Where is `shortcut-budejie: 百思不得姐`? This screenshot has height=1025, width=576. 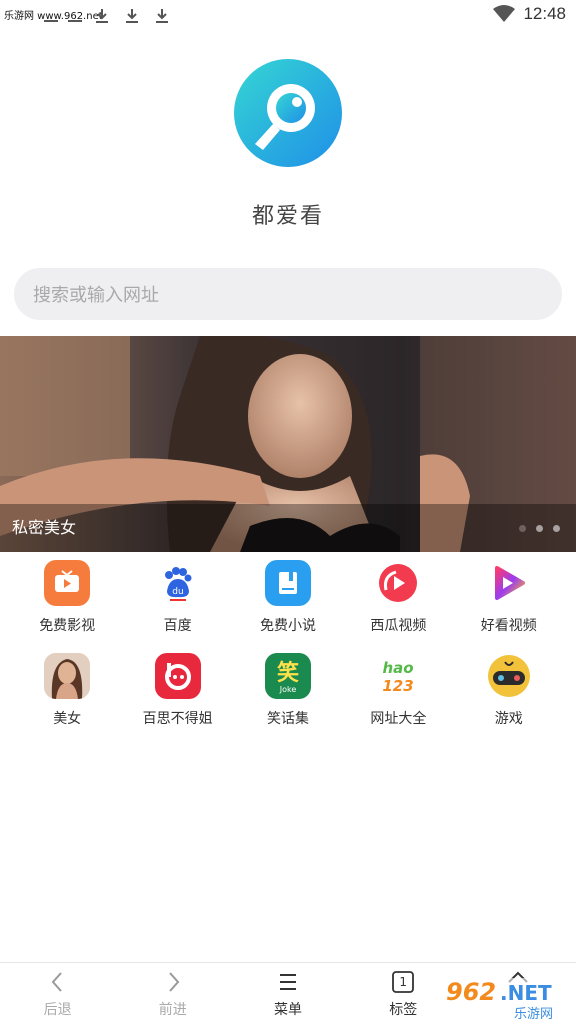
shortcut-budejie: 百思不得姐 is located at coordinates (177, 690).